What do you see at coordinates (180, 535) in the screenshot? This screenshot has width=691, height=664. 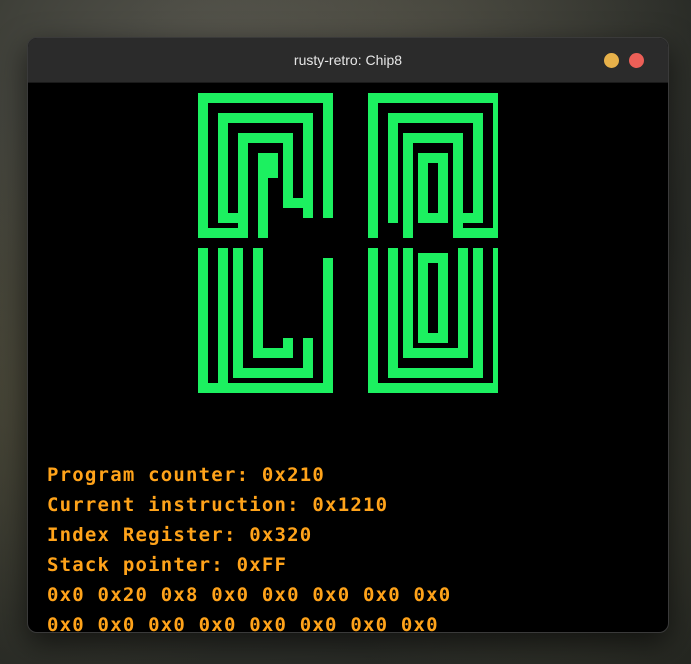 I see `index-register-text: Index Register: 0x320` at bounding box center [180, 535].